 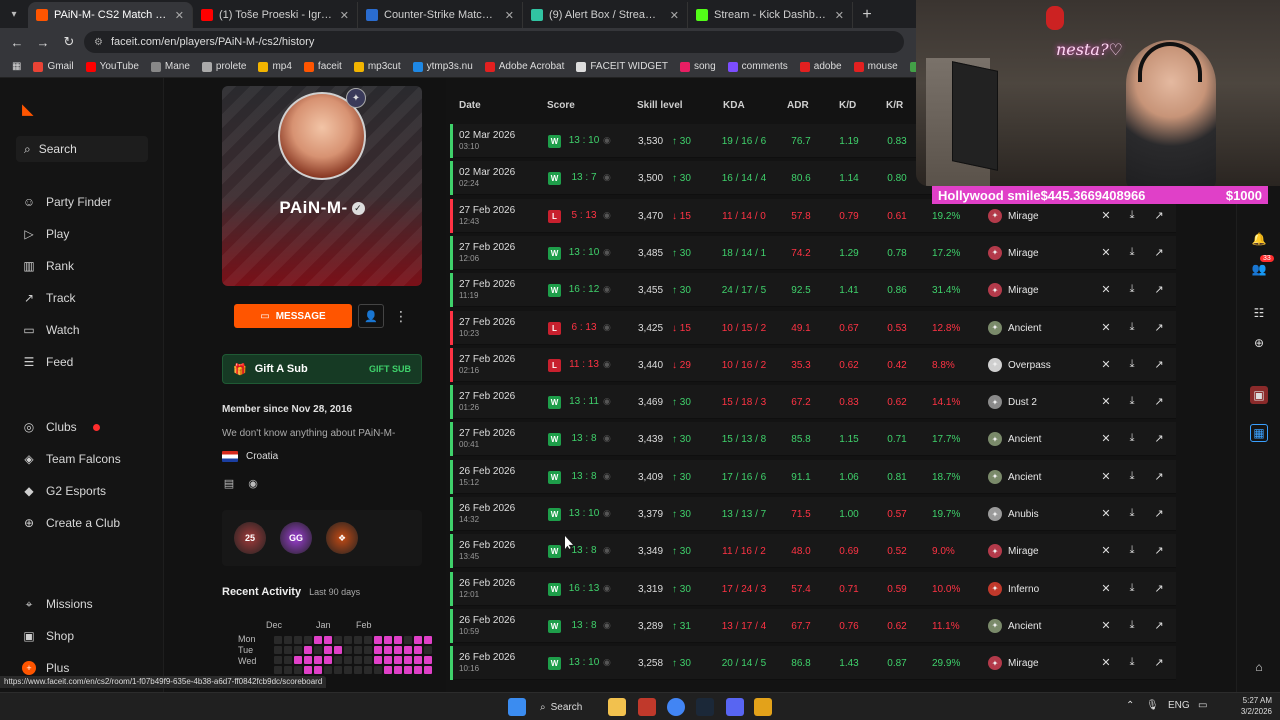 I want to click on back-icon: ←, so click(x=17, y=42).